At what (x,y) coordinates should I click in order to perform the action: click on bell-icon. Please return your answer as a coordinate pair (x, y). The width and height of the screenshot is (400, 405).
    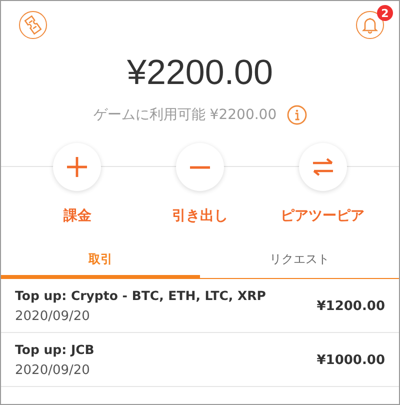
    Looking at the image, I should click on (370, 25).